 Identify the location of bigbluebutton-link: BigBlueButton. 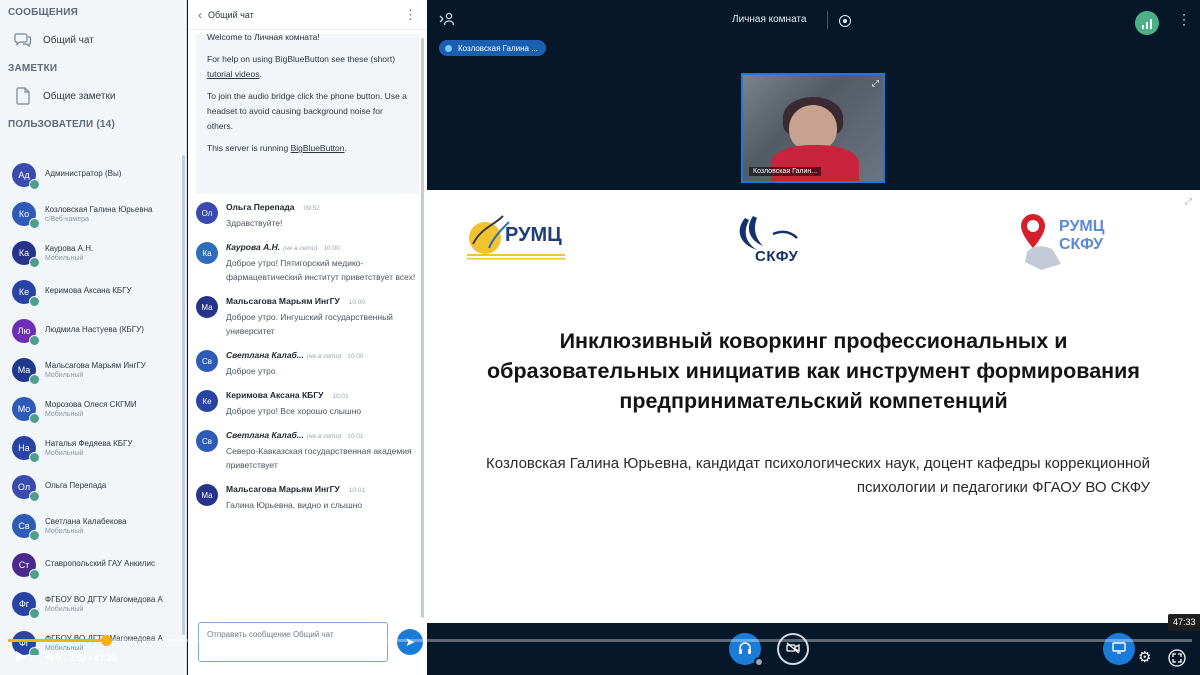
(318, 148).